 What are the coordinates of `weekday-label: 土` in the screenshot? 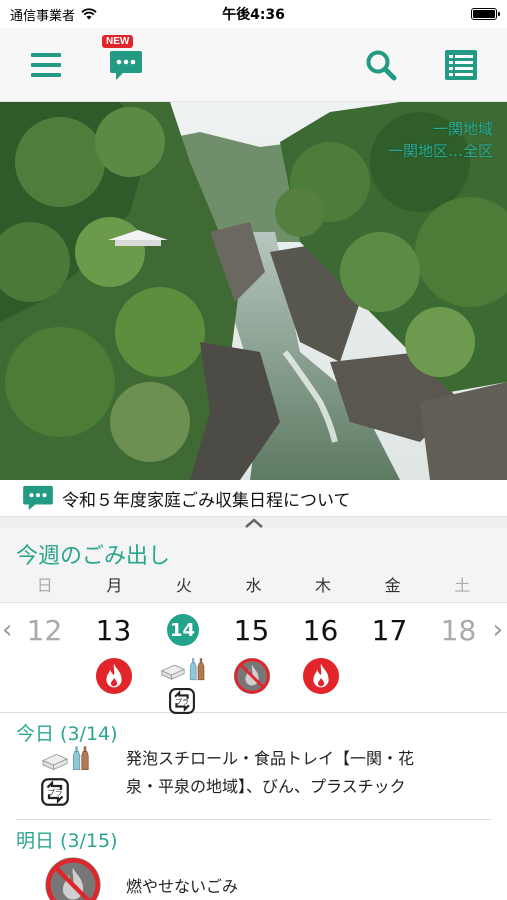 It's located at (462, 585).